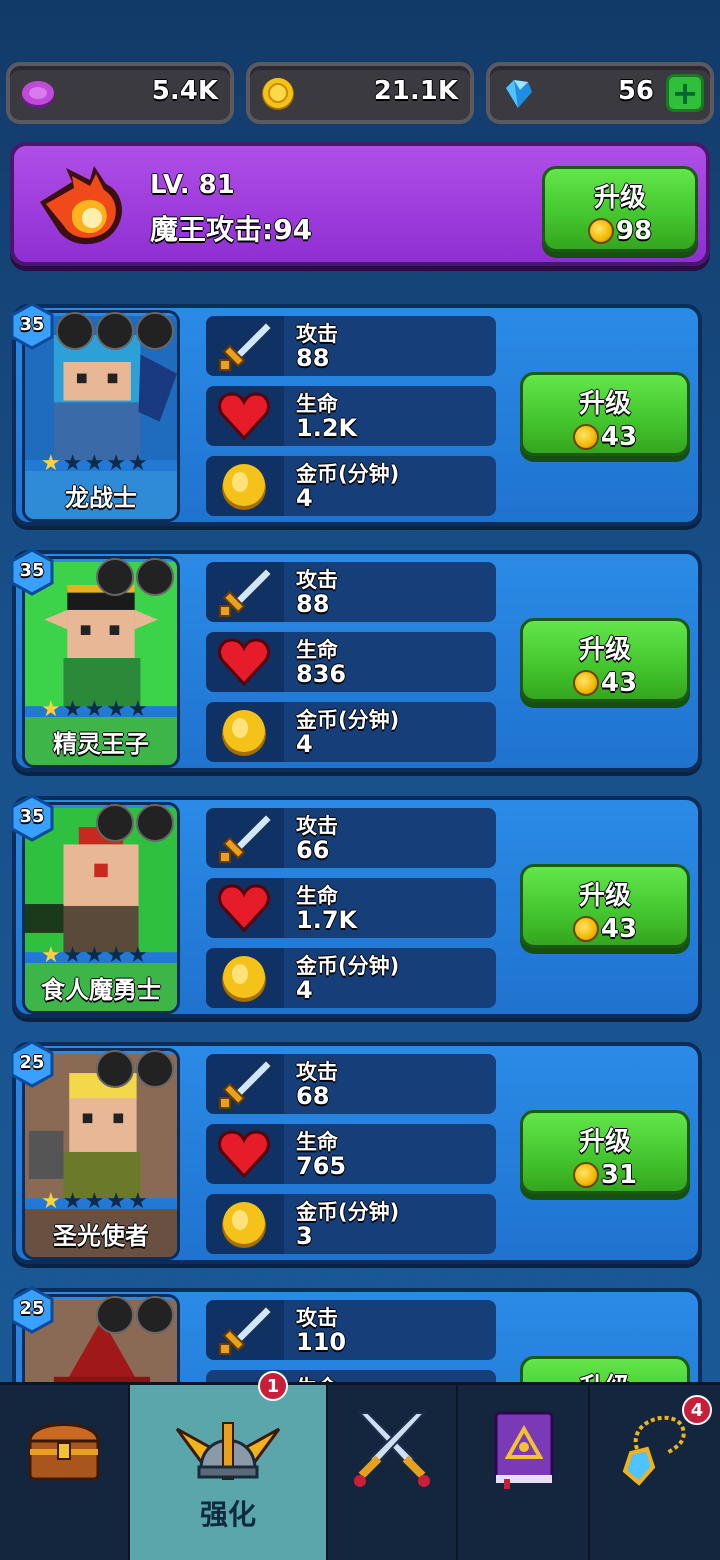  What do you see at coordinates (351, 1154) in the screenshot?
I see `stat-life: 生命 765` at bounding box center [351, 1154].